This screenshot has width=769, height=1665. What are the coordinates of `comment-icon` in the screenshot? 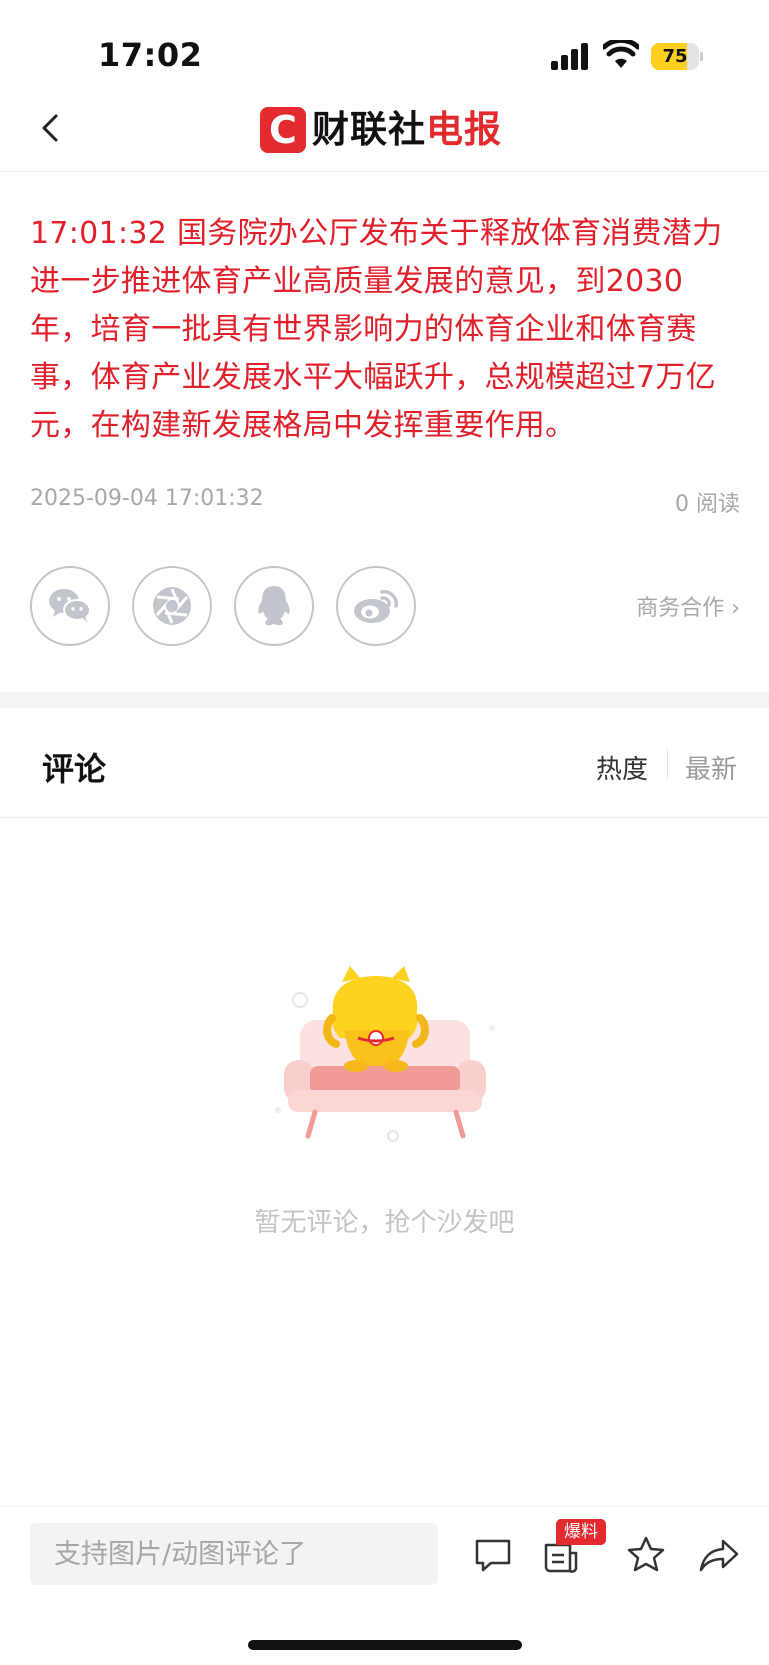 It's located at (493, 1555).